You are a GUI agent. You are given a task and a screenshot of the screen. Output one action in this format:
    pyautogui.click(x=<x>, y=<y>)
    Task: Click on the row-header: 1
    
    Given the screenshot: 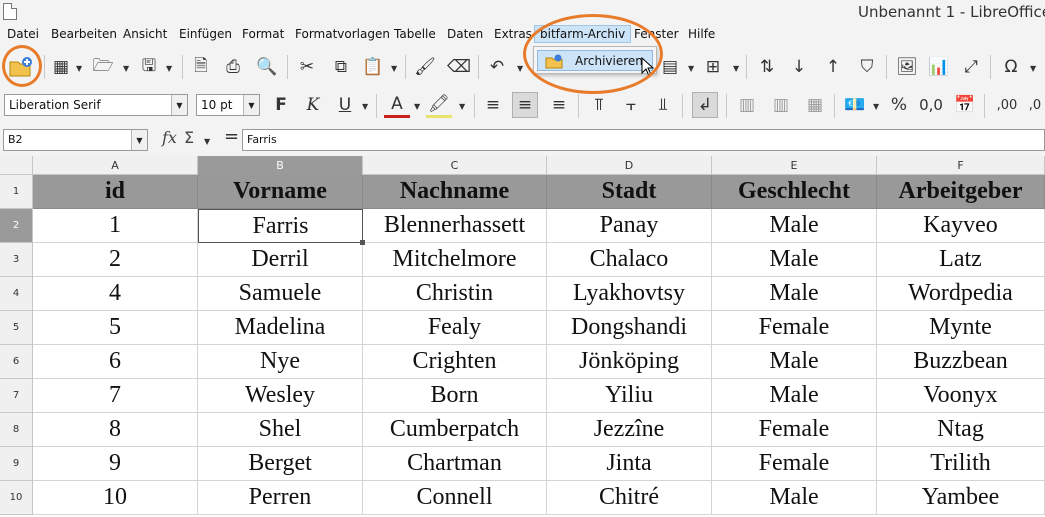 What is the action you would take?
    pyautogui.click(x=16, y=192)
    